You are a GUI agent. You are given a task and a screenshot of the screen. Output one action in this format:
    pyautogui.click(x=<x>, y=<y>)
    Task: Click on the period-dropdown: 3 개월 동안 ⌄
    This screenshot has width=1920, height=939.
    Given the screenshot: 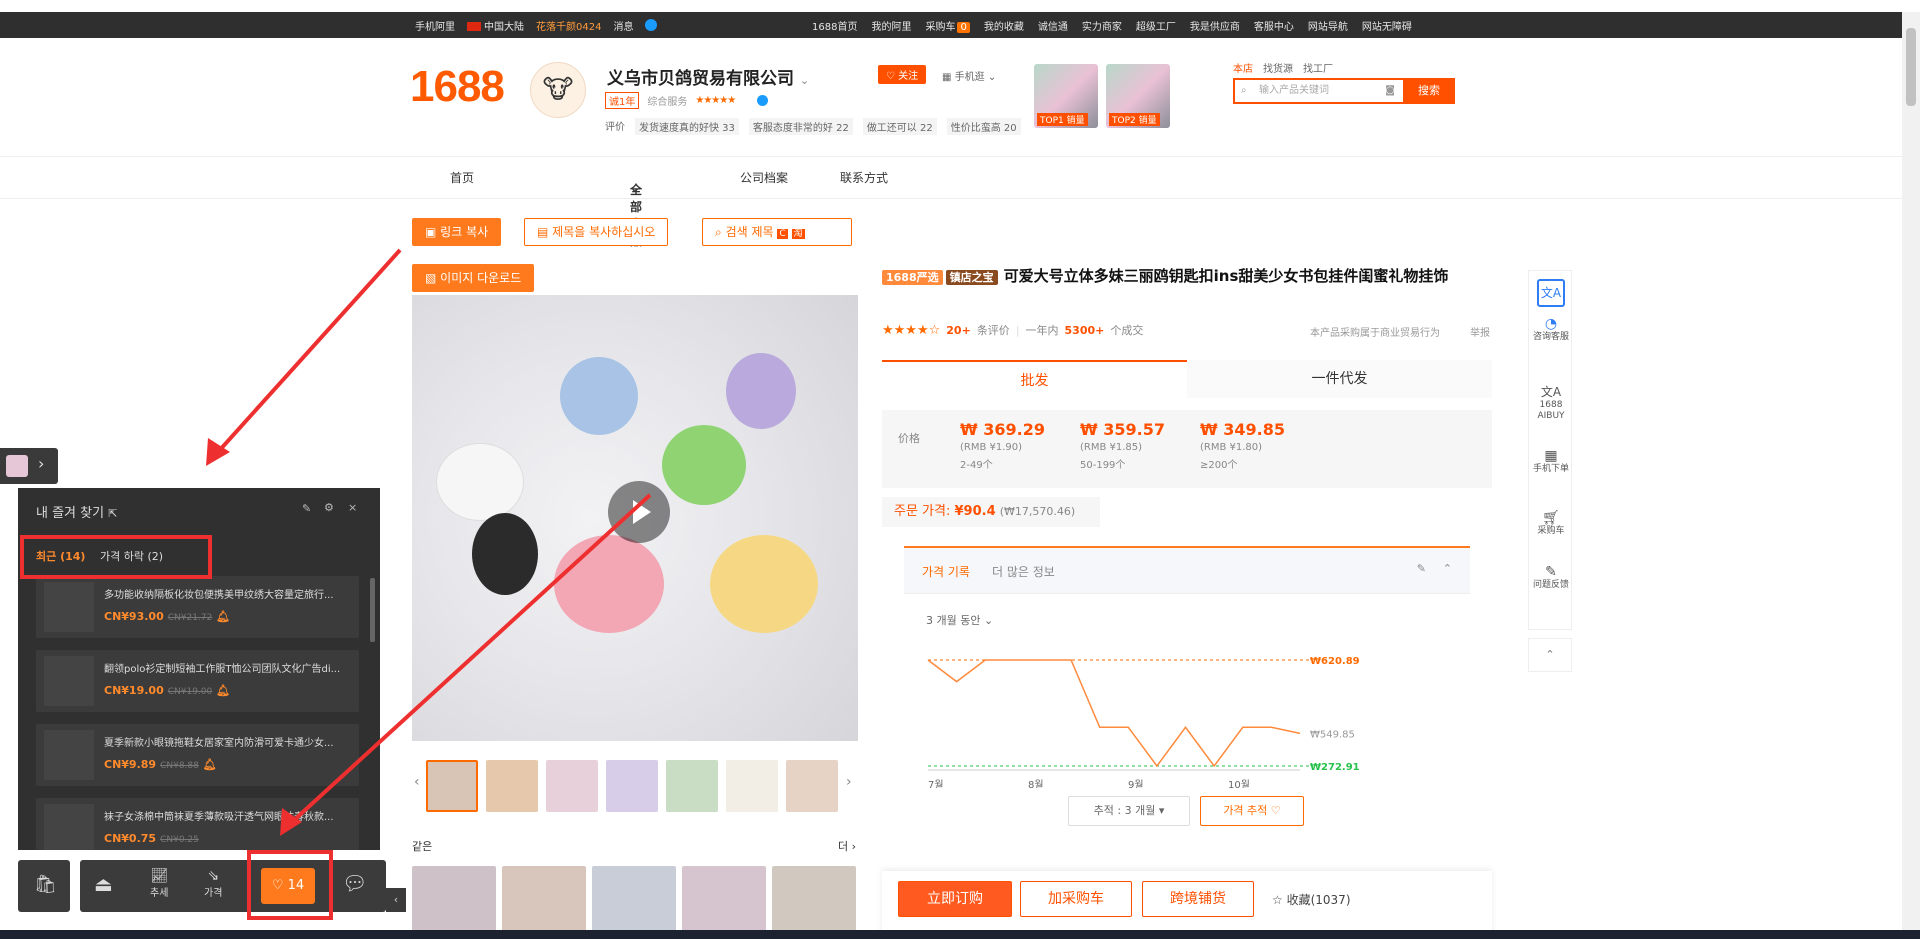 What is the action you would take?
    pyautogui.click(x=959, y=620)
    